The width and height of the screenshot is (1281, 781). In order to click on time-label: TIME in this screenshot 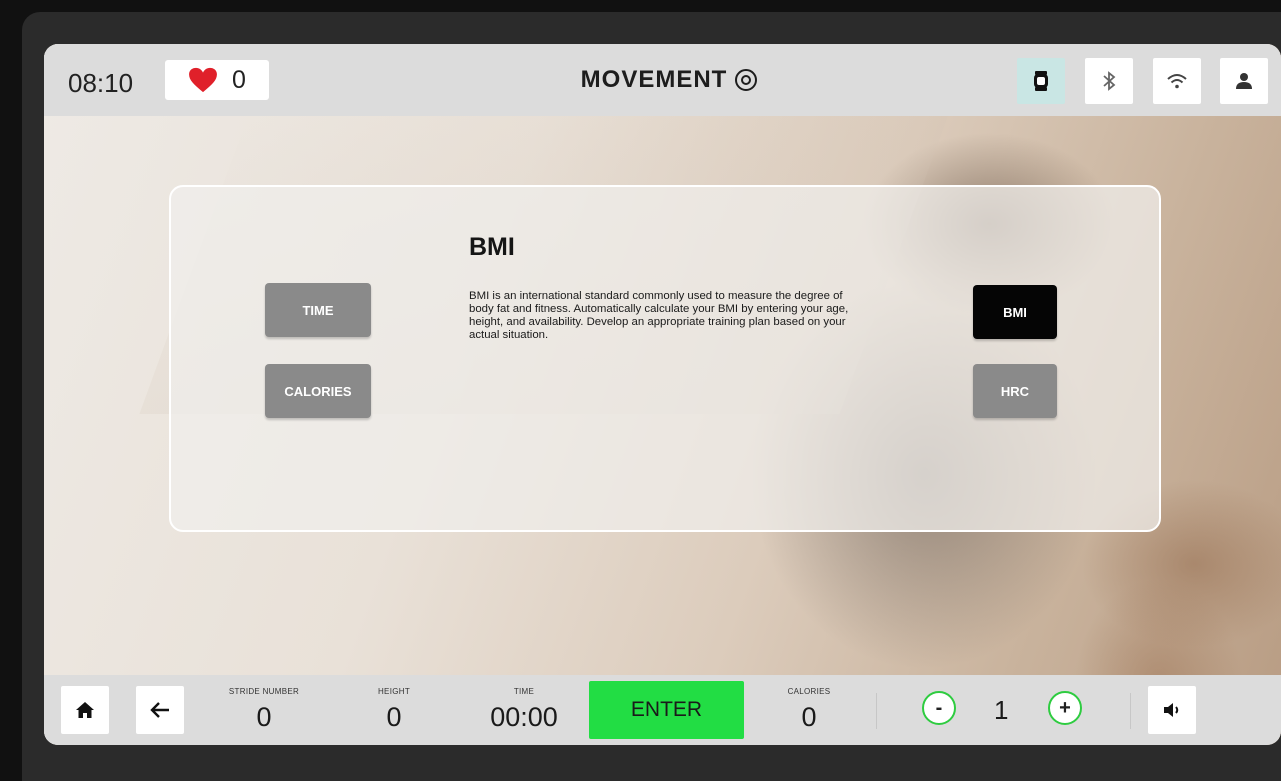, I will do `click(524, 691)`.